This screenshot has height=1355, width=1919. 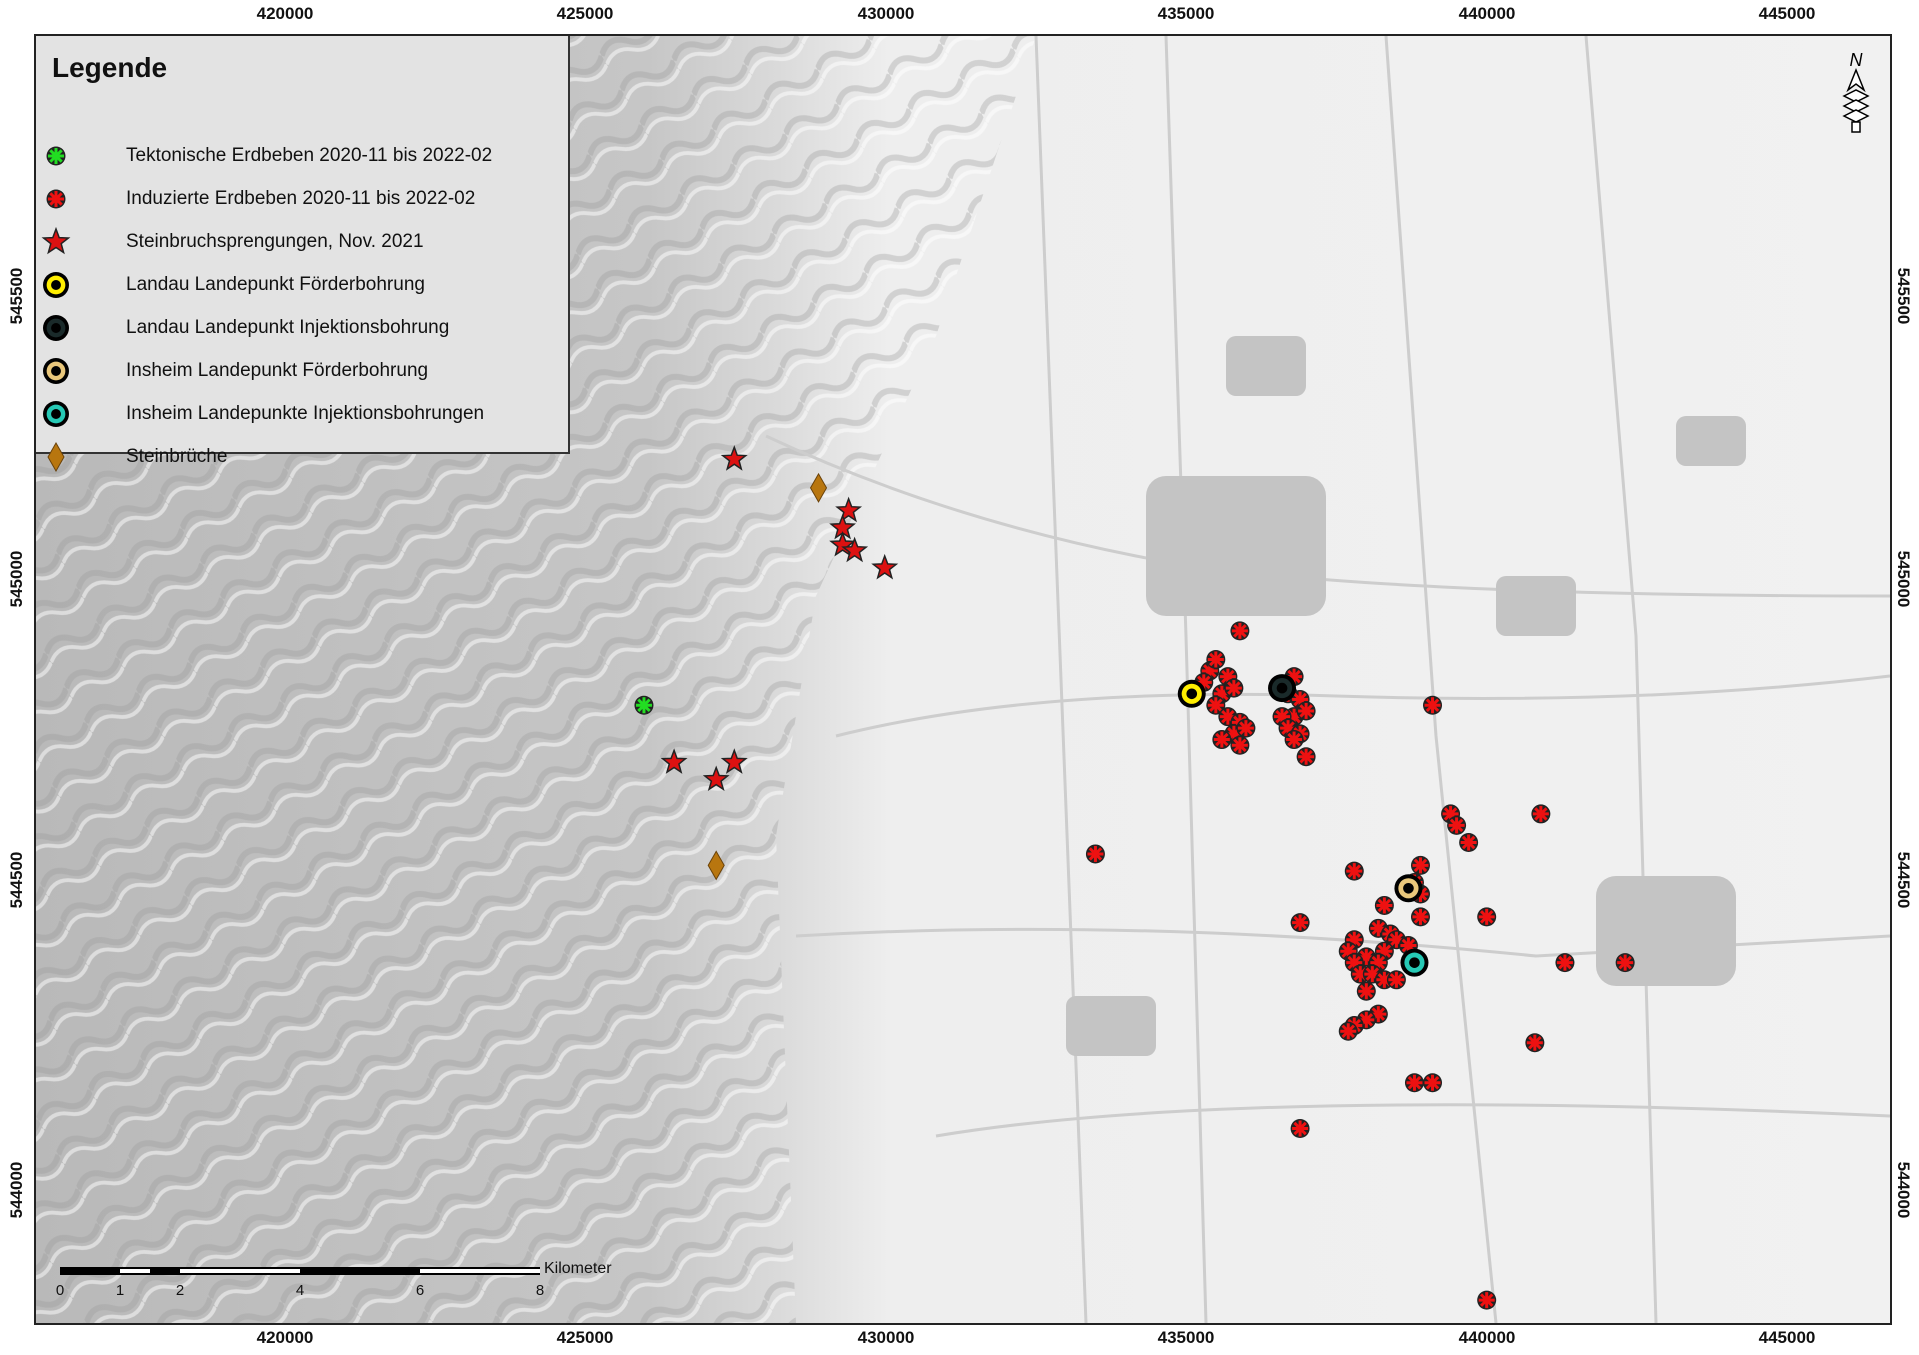 I want to click on scale-label: 0, so click(x=60, y=1290).